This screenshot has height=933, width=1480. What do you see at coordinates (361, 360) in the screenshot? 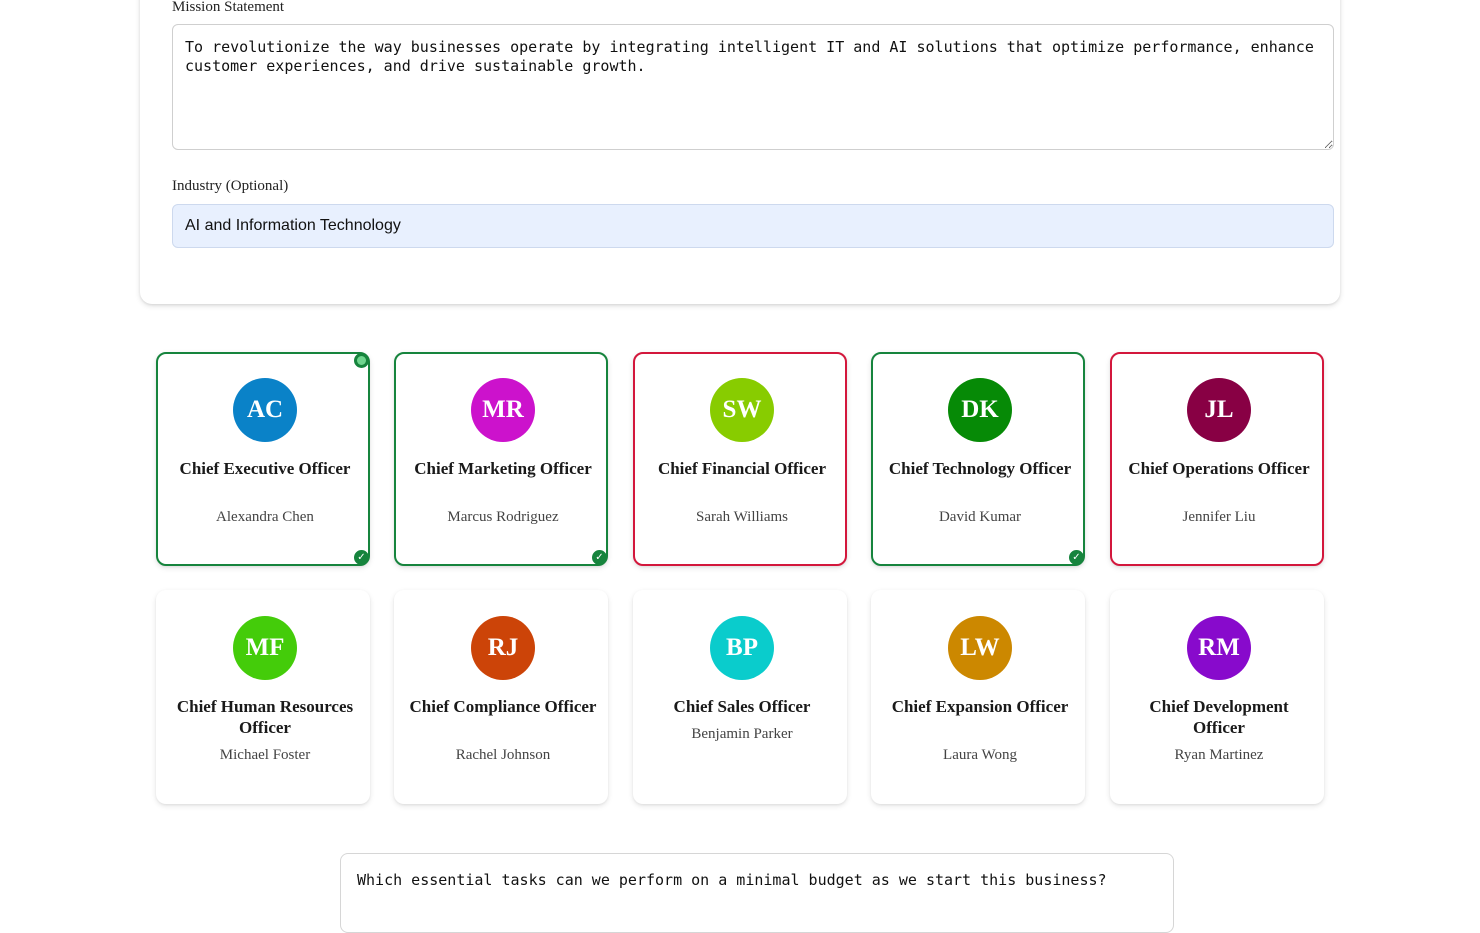
I see `status-dot-icon` at bounding box center [361, 360].